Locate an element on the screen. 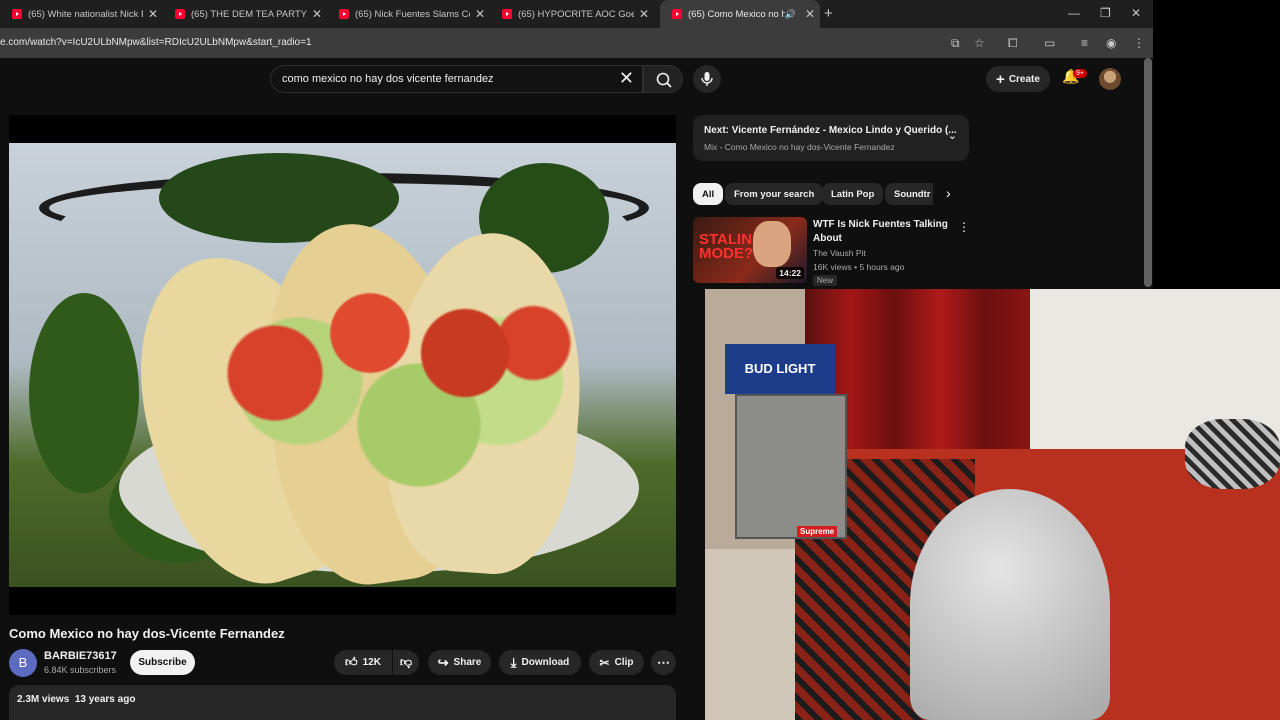  minimize-icon: — is located at coordinates (1074, 13).